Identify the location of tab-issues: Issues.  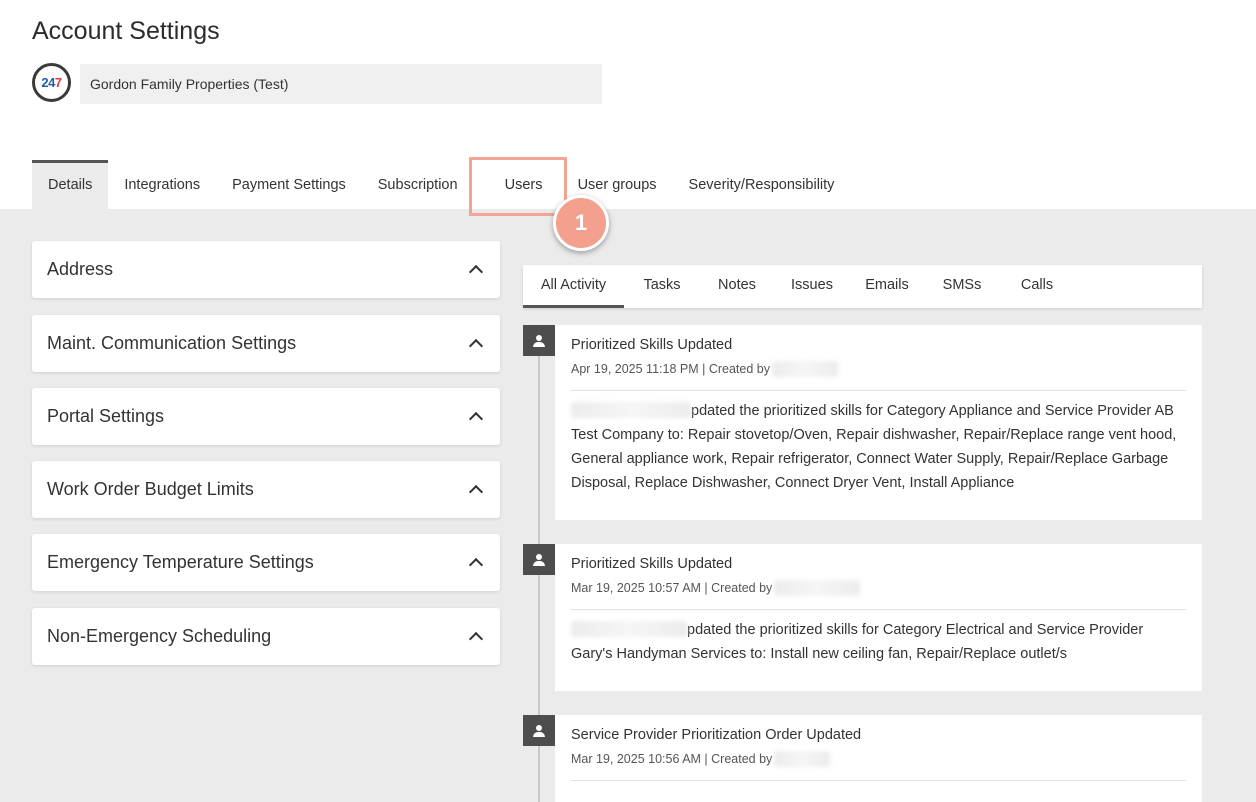
(812, 286).